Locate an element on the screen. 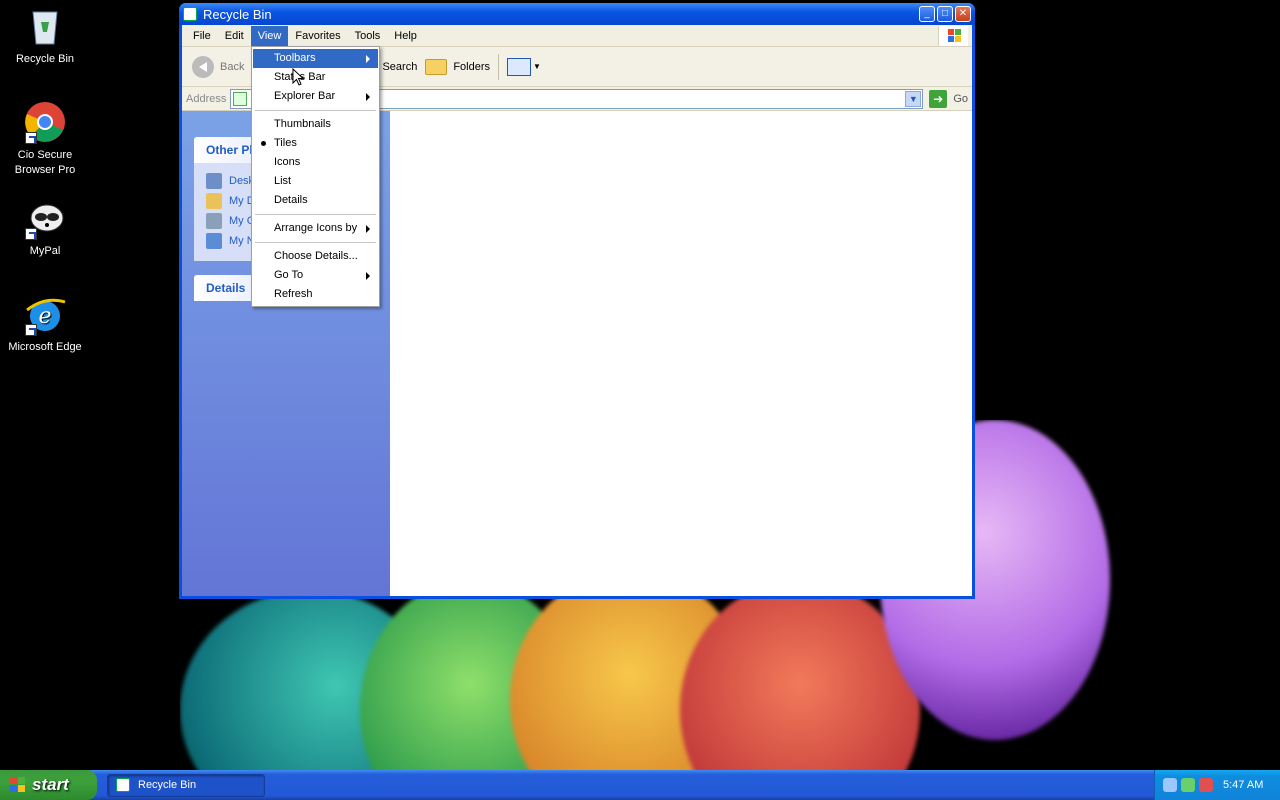 The width and height of the screenshot is (1280, 800). system-tray: 5:47 AM is located at coordinates (1217, 785).